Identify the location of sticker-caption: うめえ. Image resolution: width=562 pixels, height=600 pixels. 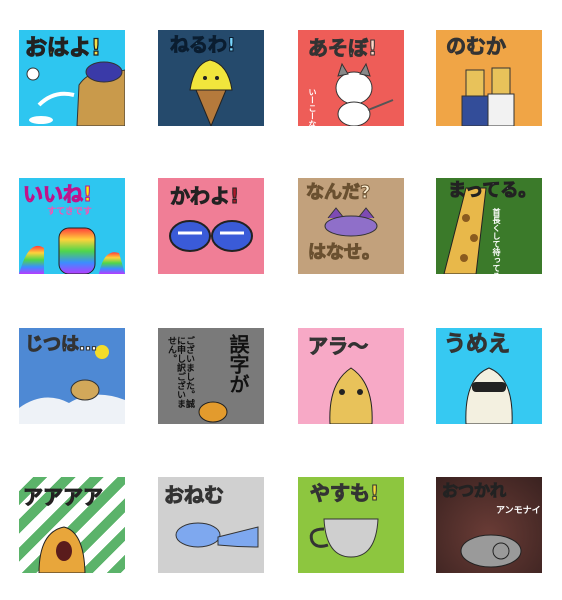
(477, 344).